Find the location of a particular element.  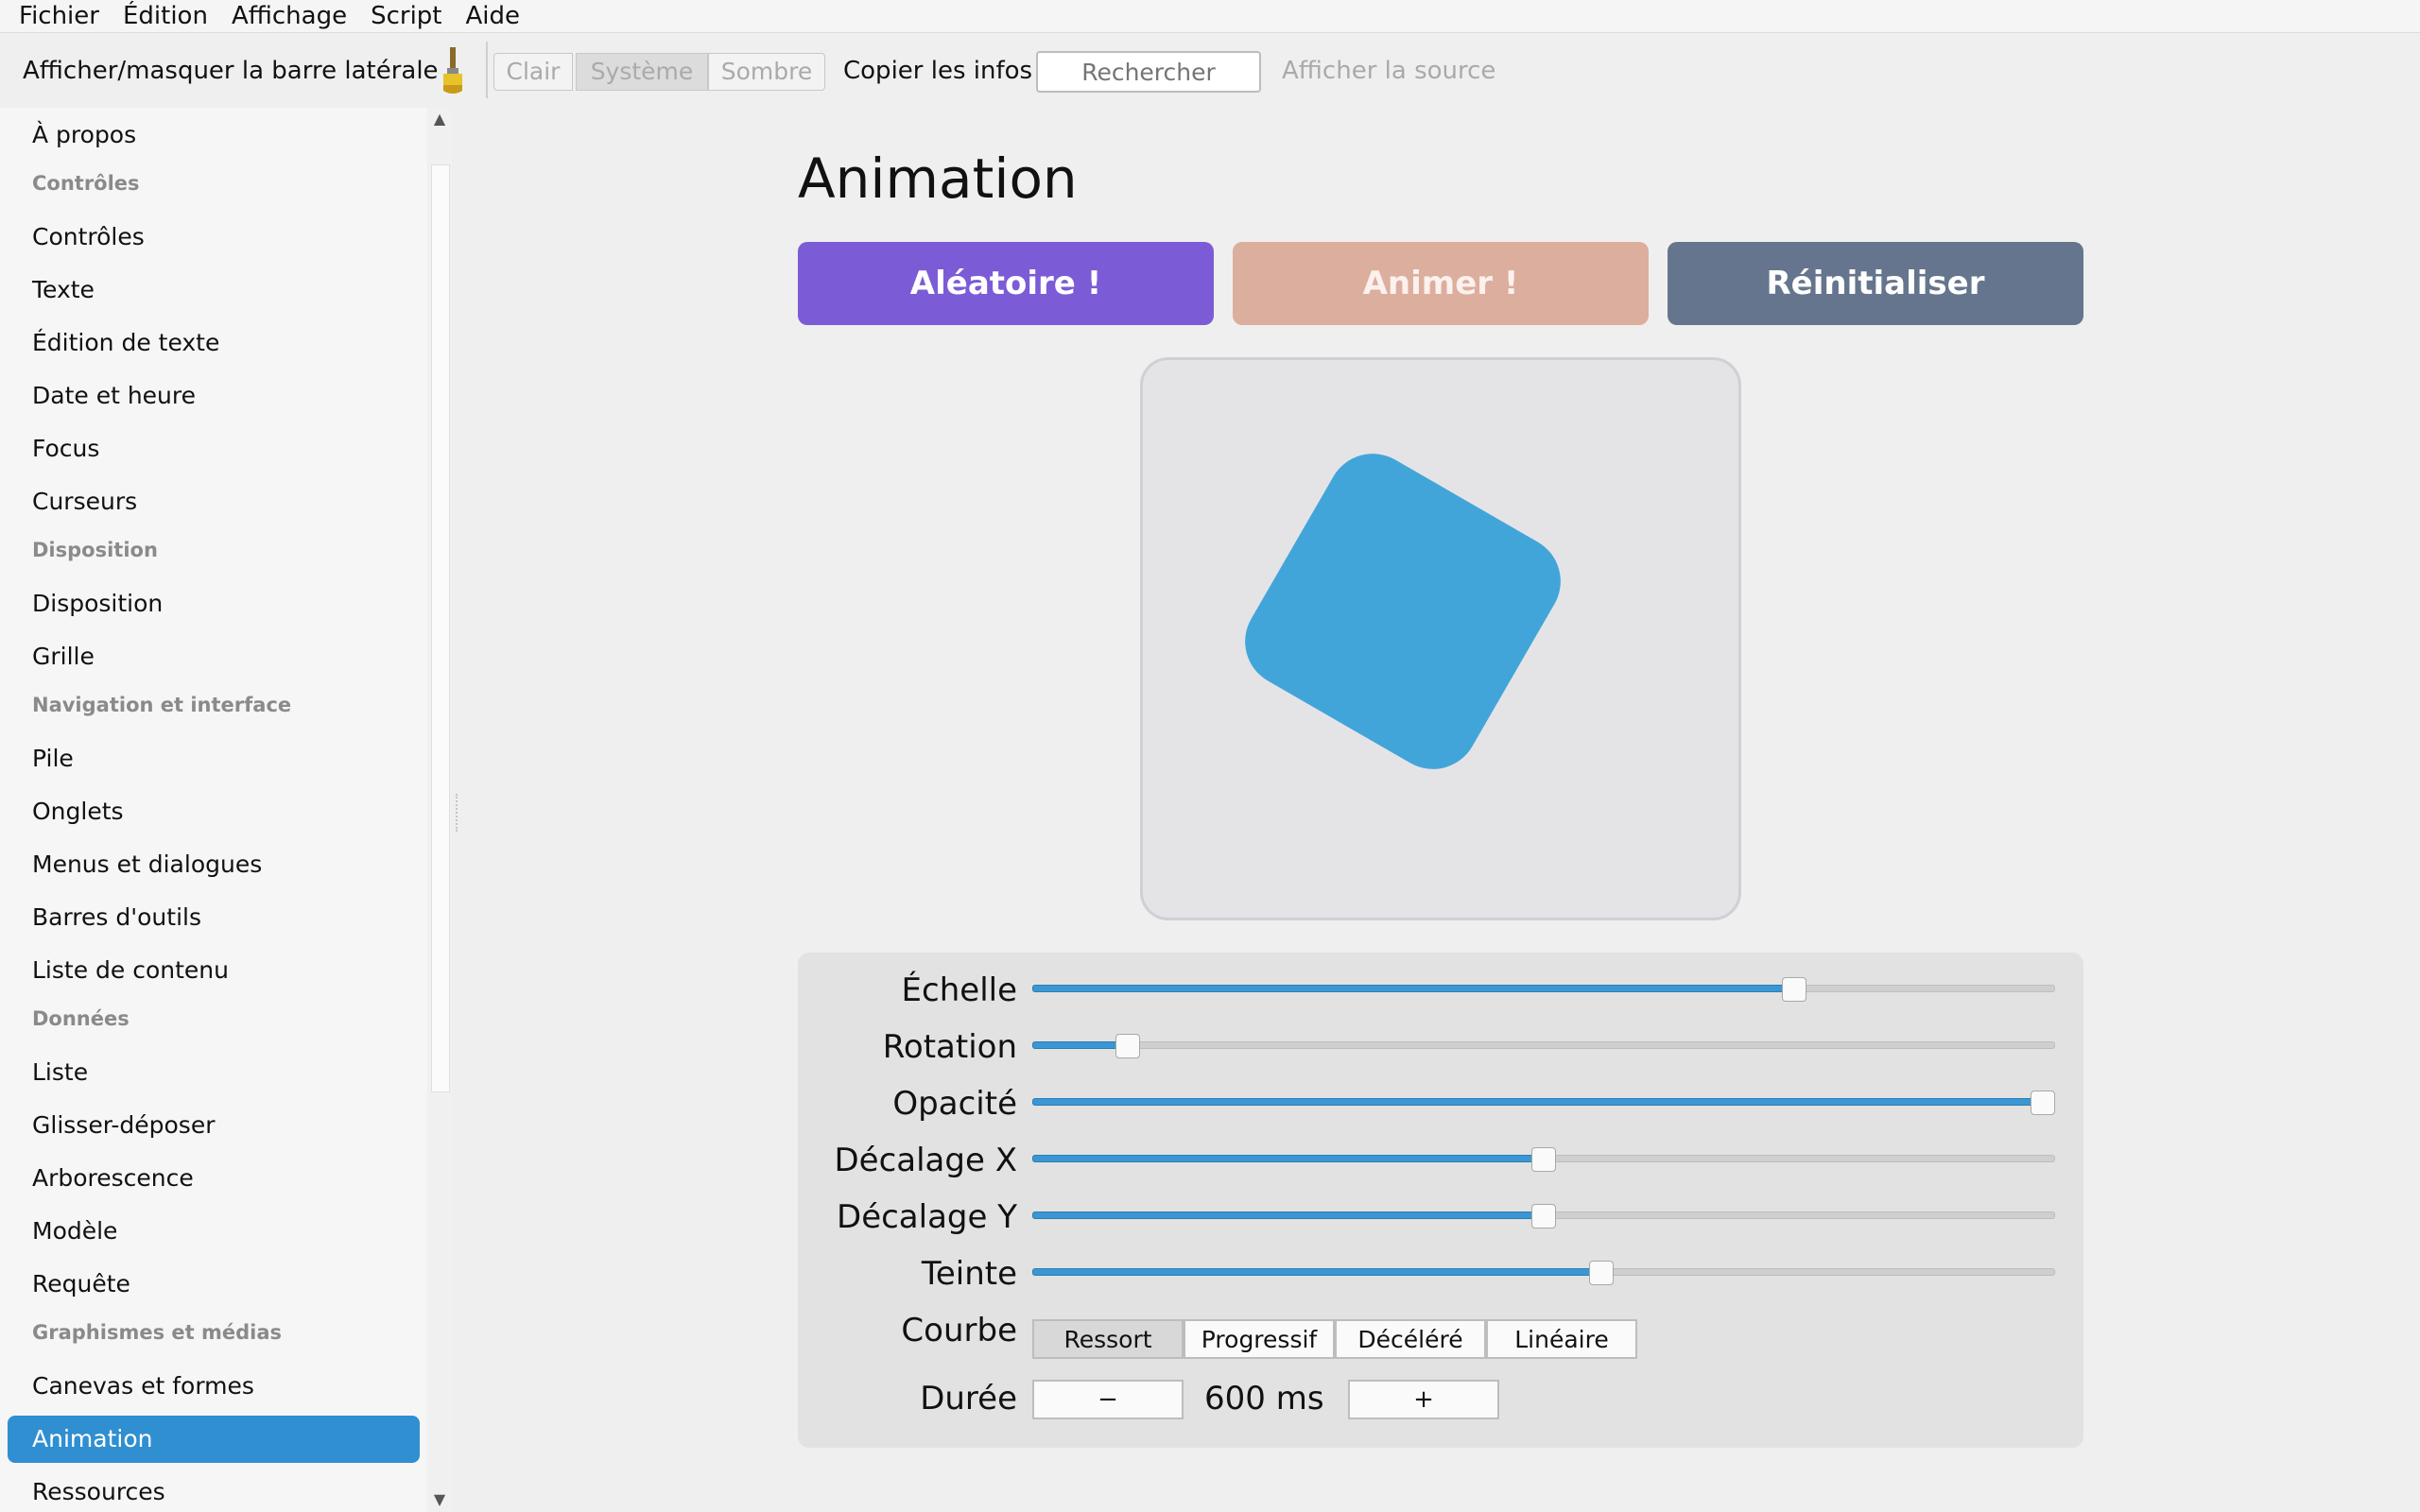

curve-lineaire-button: Linéaire is located at coordinates (1561, 1339).